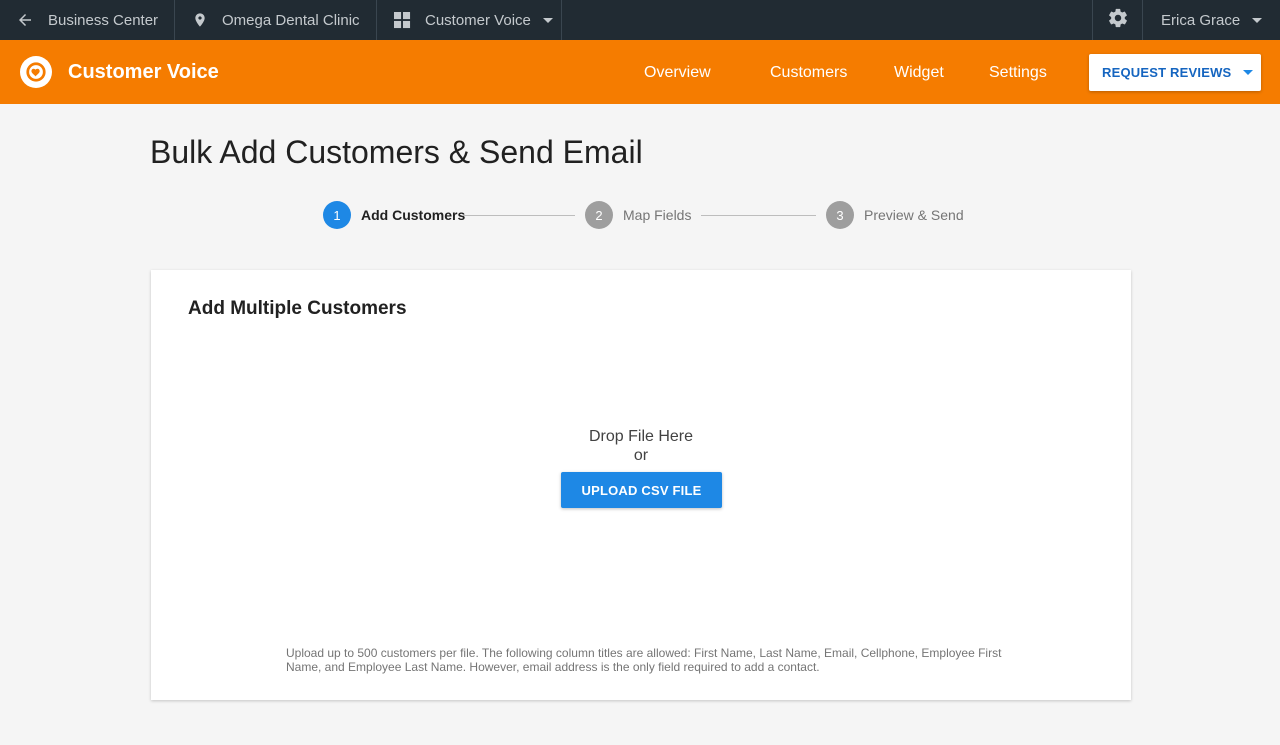 The image size is (1280, 745). What do you see at coordinates (143, 72) in the screenshot?
I see `app-title: Customer Voice` at bounding box center [143, 72].